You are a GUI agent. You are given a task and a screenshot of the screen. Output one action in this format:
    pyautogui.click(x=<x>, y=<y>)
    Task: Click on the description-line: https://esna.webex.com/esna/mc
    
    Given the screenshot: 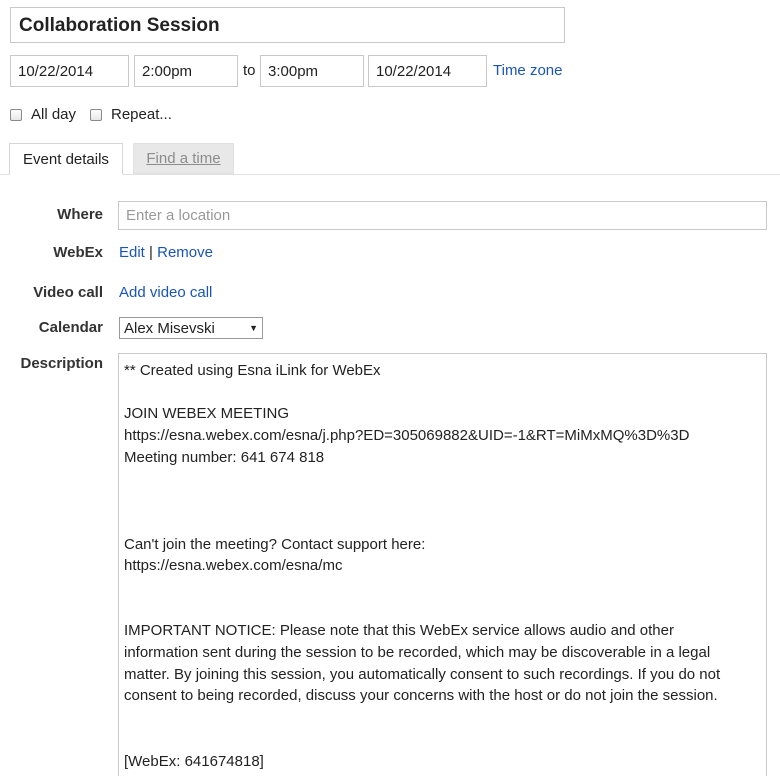 What is the action you would take?
    pyautogui.click(x=233, y=566)
    